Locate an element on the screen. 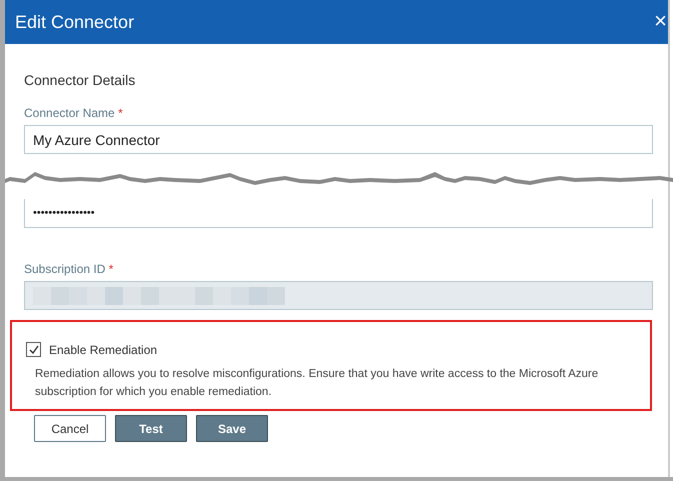 This screenshot has height=481, width=673. connector-name-field: My Azure Connector is located at coordinates (338, 139).